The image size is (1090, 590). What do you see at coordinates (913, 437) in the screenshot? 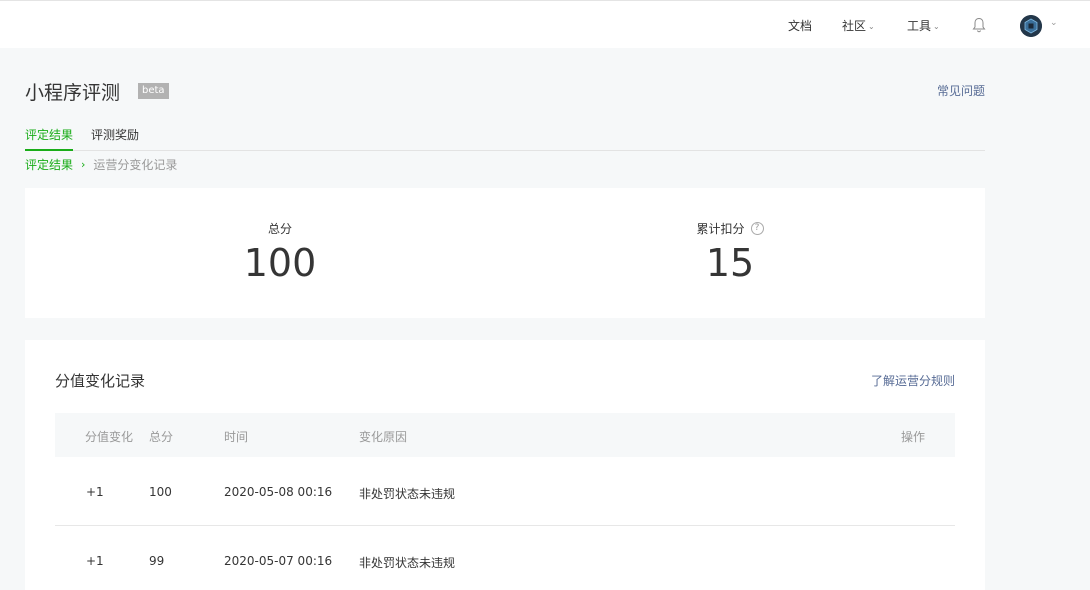
I see `column-header: 操作` at bounding box center [913, 437].